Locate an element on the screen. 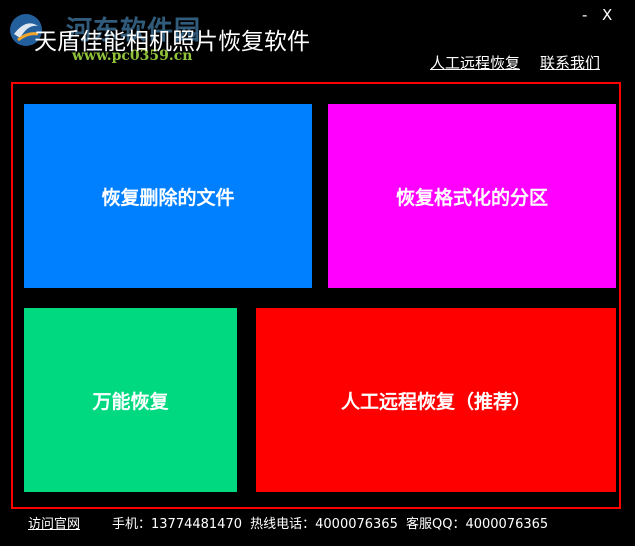  hotline-number: 热线电话：4000076365 is located at coordinates (324, 524).